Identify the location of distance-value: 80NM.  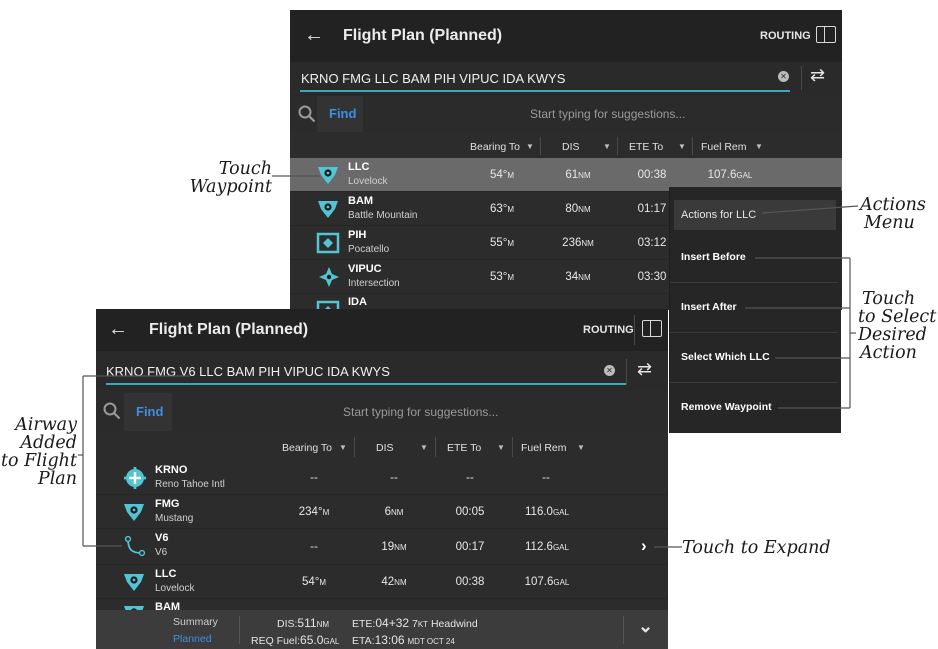
(578, 209).